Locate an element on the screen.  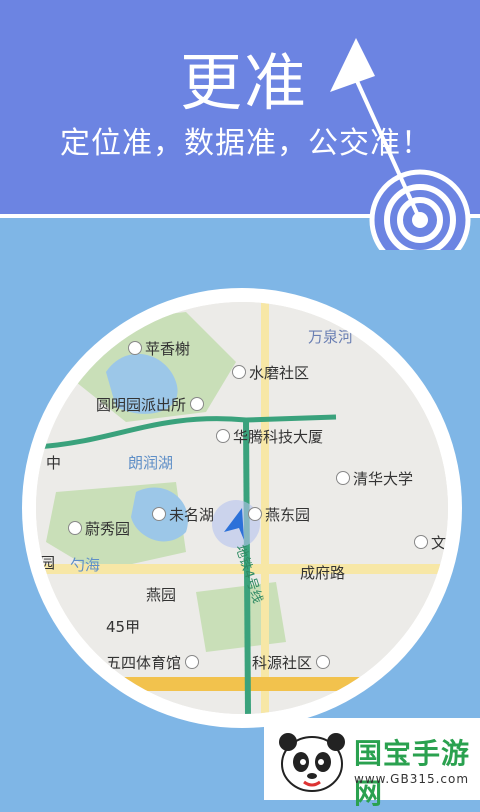
poi-pingxiangxie: 苹香榭 is located at coordinates (159, 348).